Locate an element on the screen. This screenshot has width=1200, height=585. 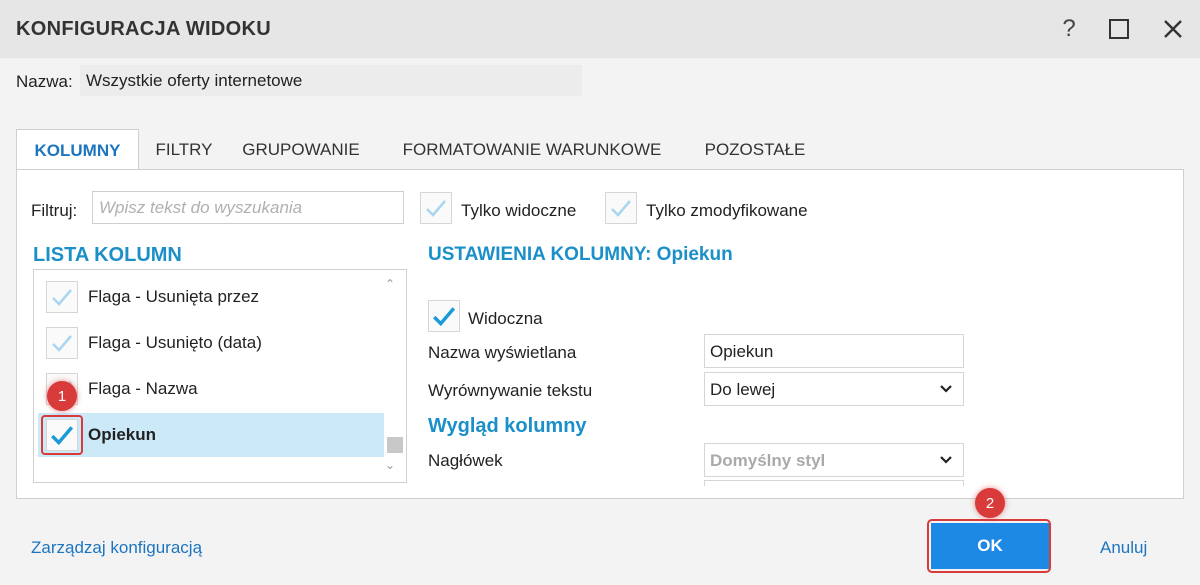
tab-formatowanie-warunkowe: FORMATOWANIE WARUNKOWE is located at coordinates (532, 150).